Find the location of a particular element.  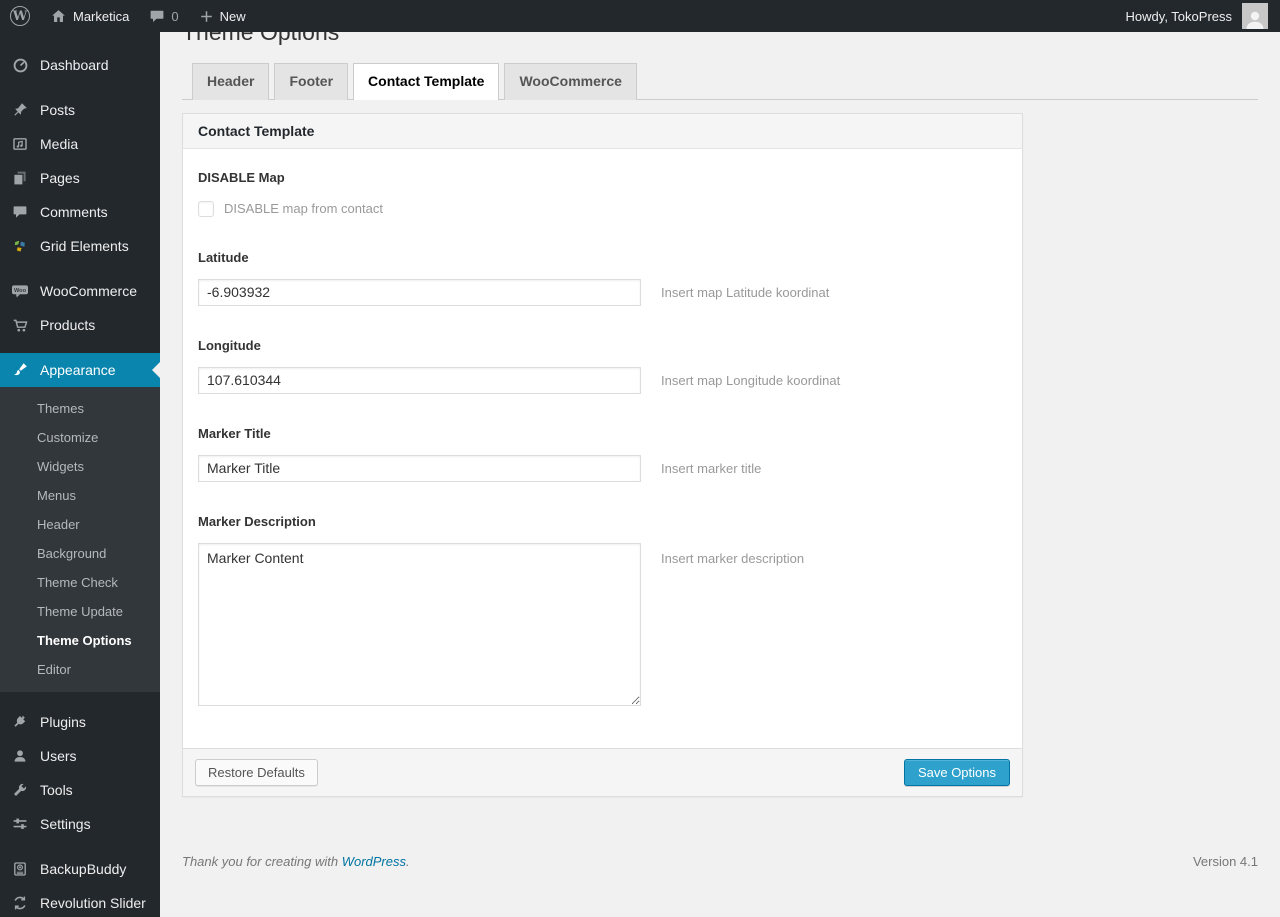

home-icon is located at coordinates (58, 16).